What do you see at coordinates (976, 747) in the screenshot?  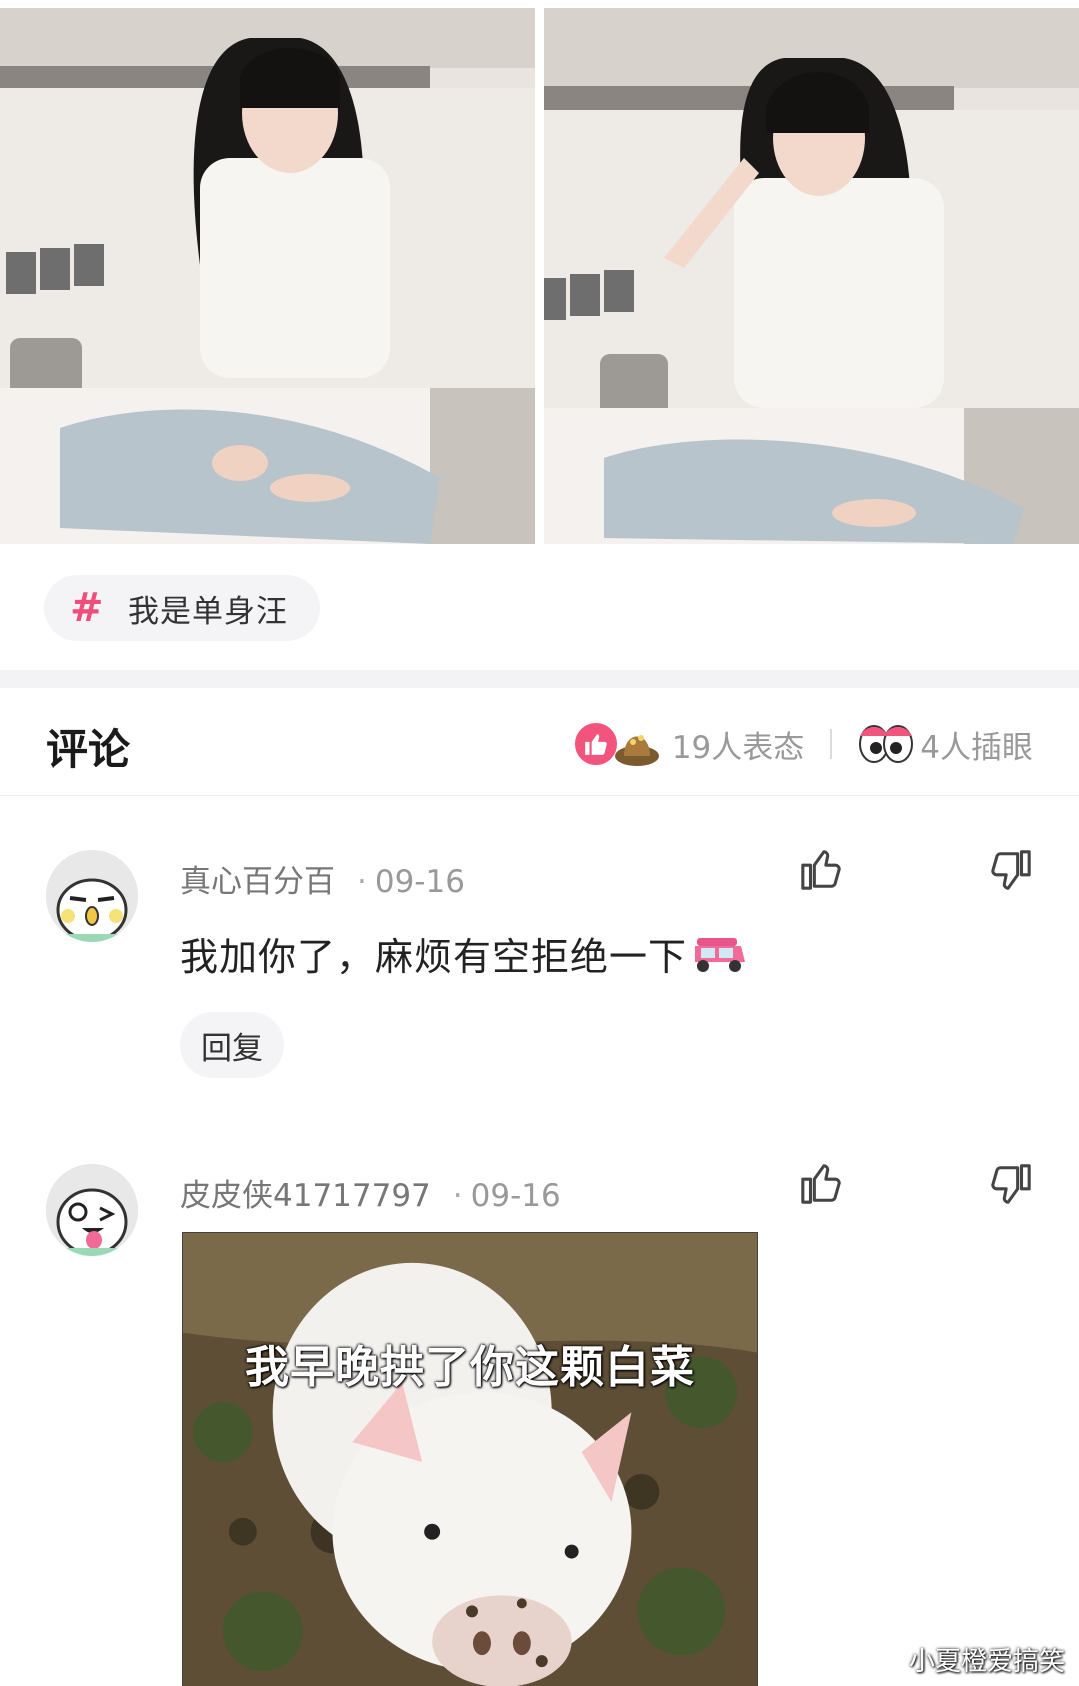 I see `peek-count: 4人插眼` at bounding box center [976, 747].